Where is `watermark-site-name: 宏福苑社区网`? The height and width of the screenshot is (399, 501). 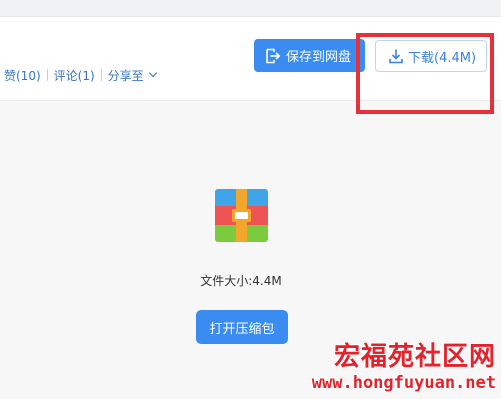 watermark-site-name: 宏福苑社区网 is located at coordinates (414, 357).